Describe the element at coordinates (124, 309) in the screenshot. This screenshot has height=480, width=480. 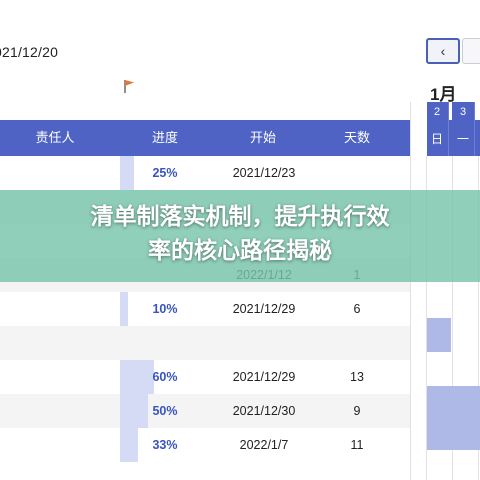
I see `progress-bar` at that location.